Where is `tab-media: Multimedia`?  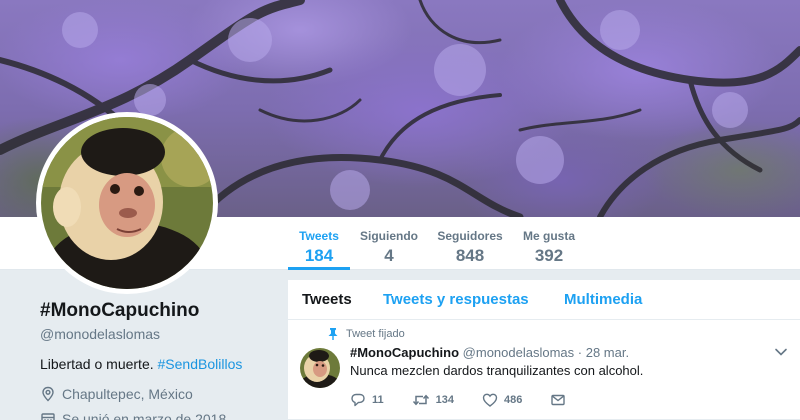
tab-media: Multimedia is located at coordinates (603, 299).